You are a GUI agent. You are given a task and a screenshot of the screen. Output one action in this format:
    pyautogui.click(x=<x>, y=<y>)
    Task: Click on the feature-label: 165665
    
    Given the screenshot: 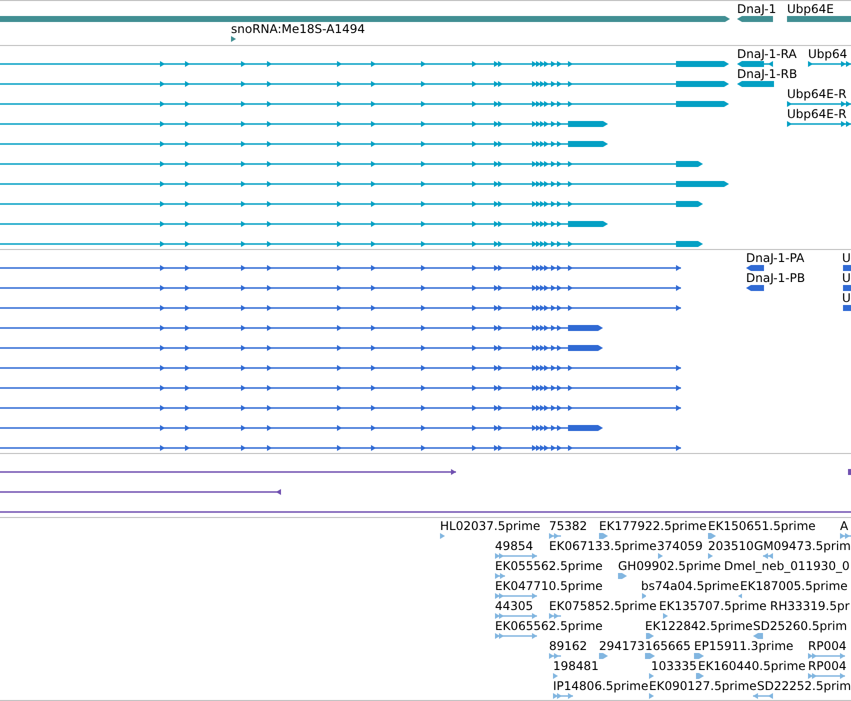 What is the action you would take?
    pyautogui.click(x=668, y=646)
    